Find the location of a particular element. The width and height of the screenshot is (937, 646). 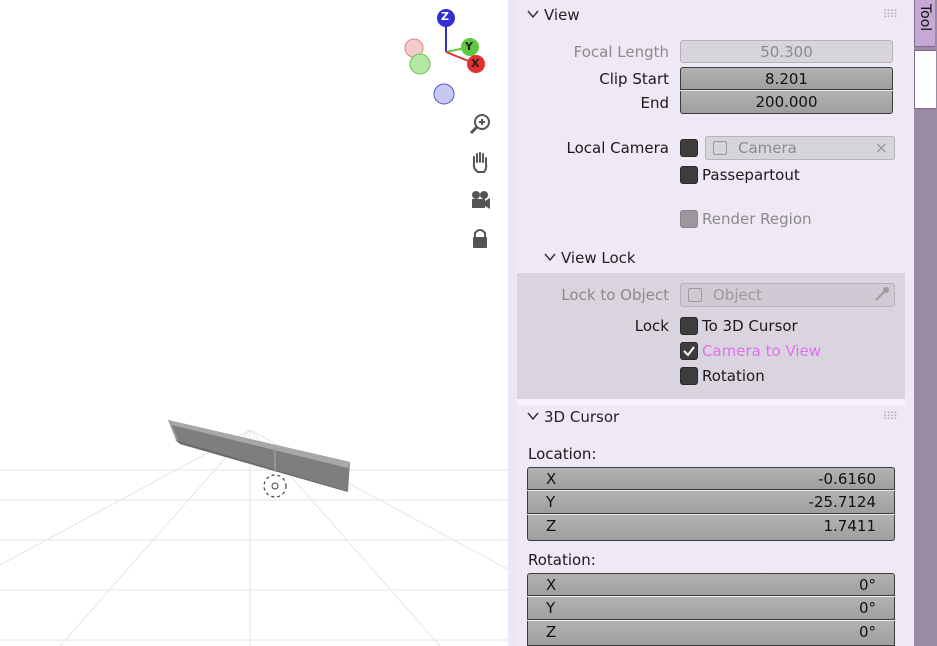

focal-length-field: 50.300 is located at coordinates (786, 51).